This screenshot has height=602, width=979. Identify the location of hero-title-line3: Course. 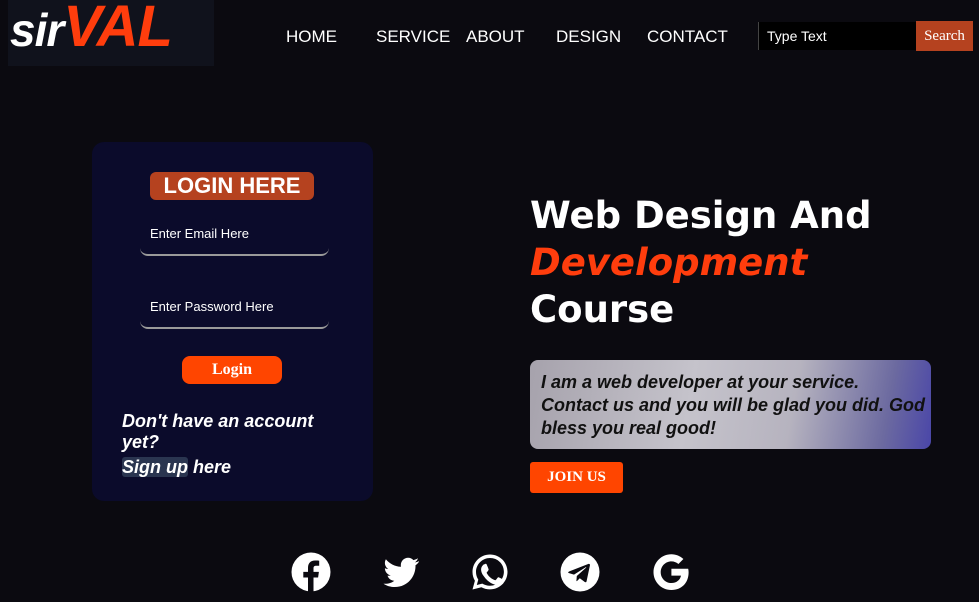
(602, 309).